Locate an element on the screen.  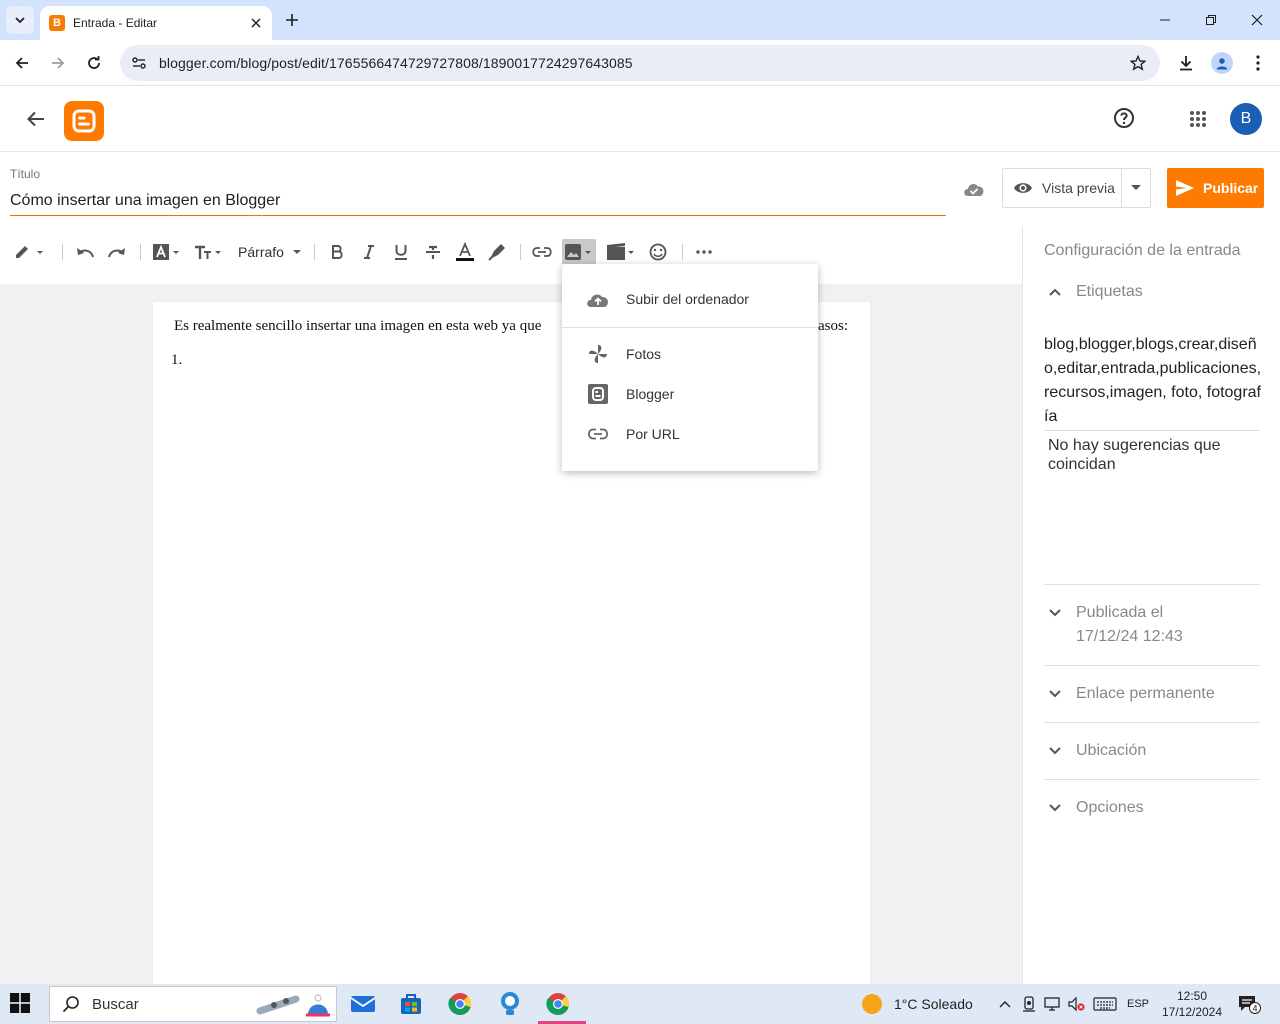
font-size-button is located at coordinates (209, 252).